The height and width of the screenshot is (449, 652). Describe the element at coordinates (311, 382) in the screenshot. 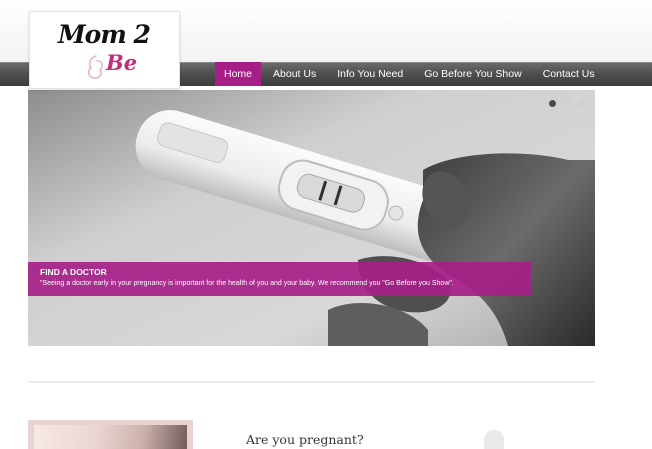

I see `section-divider` at that location.